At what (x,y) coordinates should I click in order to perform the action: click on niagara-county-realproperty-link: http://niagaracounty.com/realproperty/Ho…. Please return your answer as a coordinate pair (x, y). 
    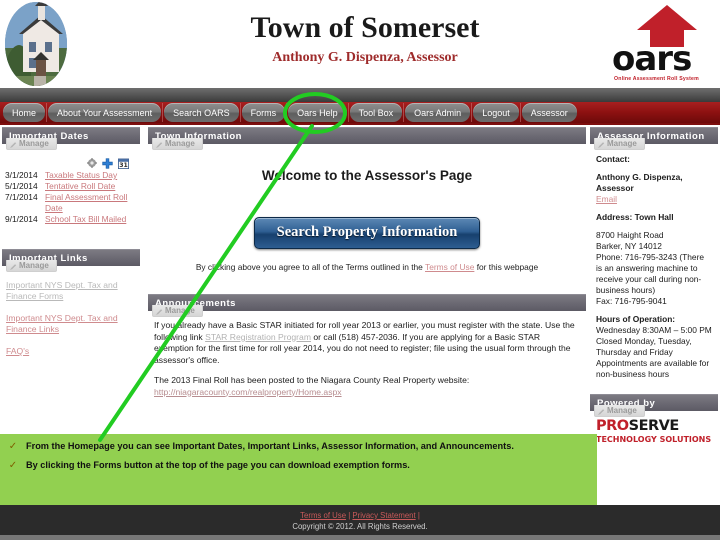
    Looking at the image, I should click on (248, 392).